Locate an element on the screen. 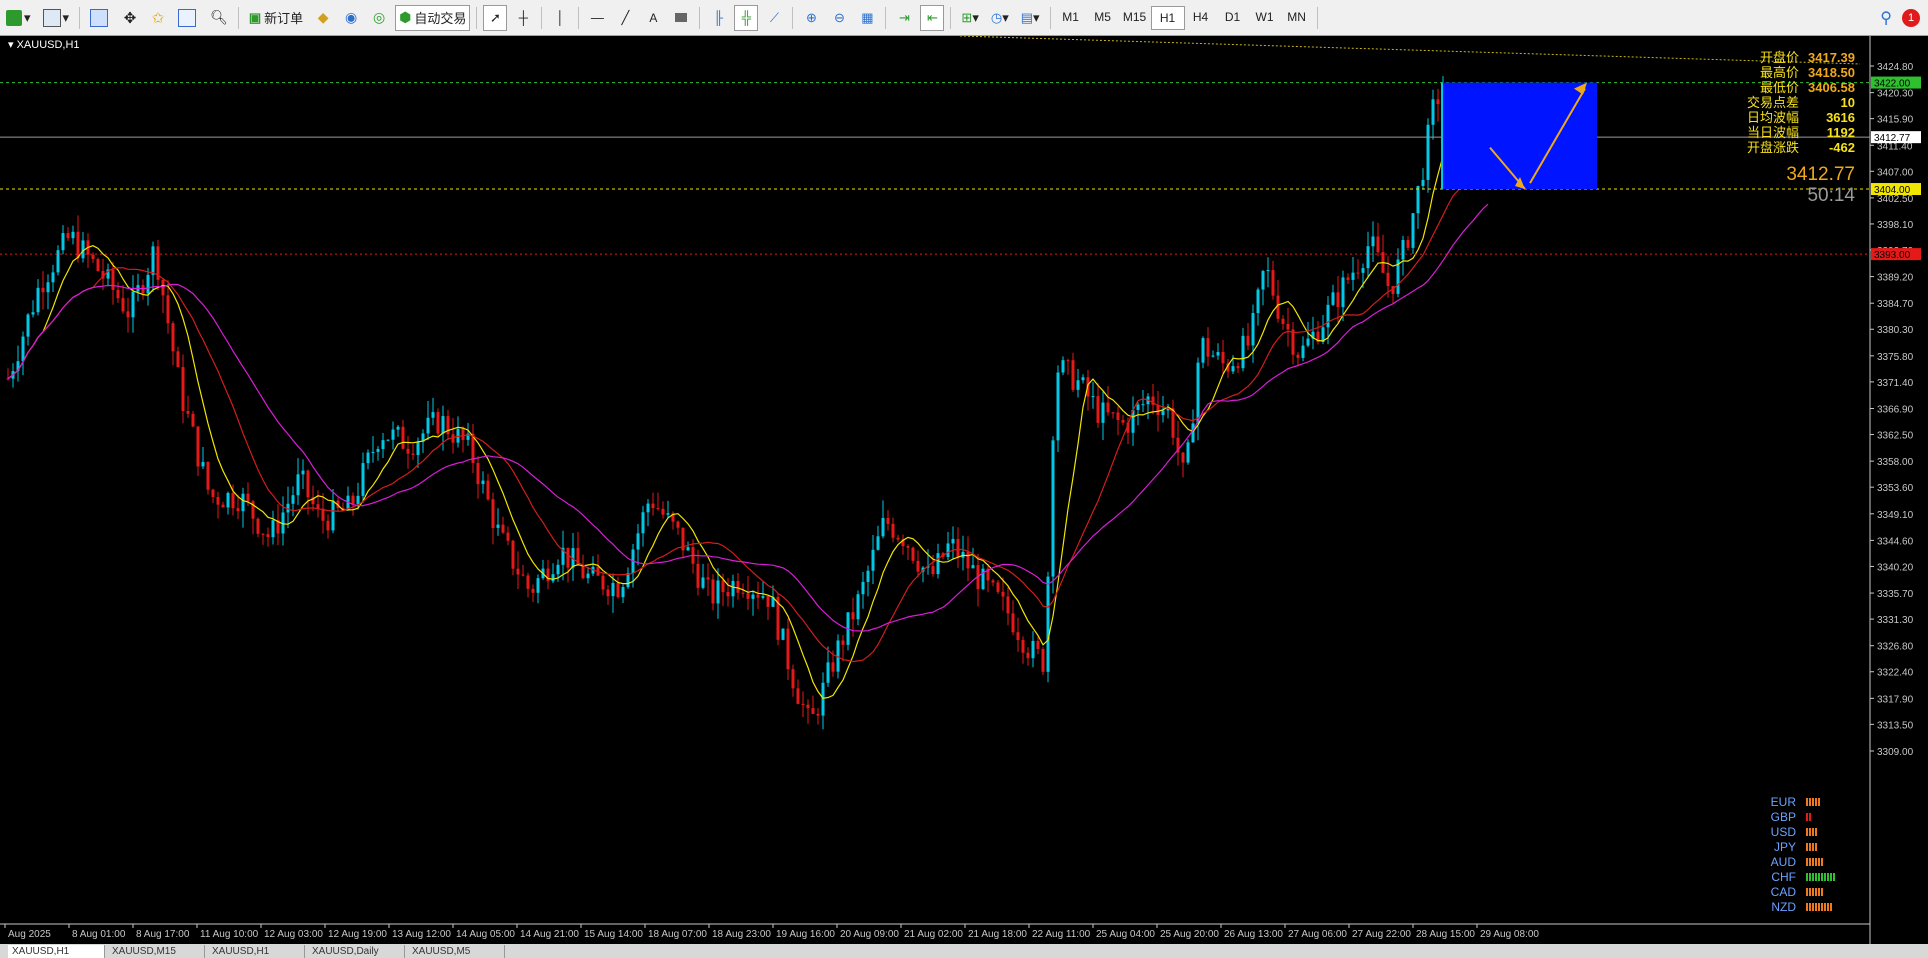 The width and height of the screenshot is (1928, 958). zoom-out-button: ⊖ is located at coordinates (839, 18).